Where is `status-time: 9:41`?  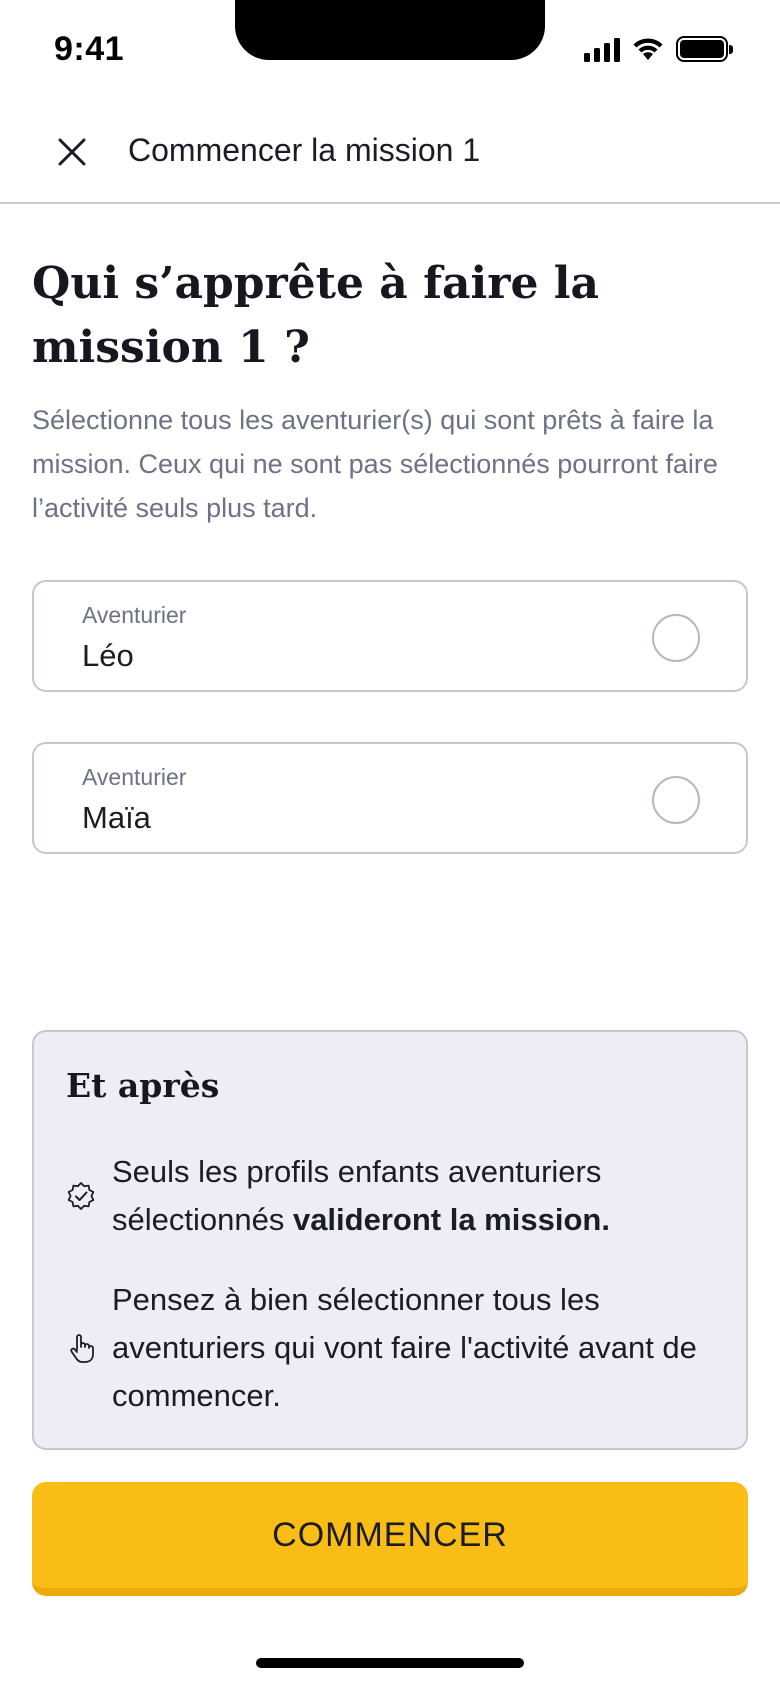 status-time: 9:41 is located at coordinates (89, 49).